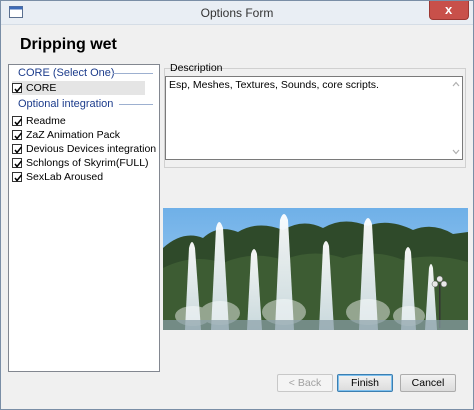 The image size is (474, 410). What do you see at coordinates (365, 383) in the screenshot?
I see `finish-button: Finish` at bounding box center [365, 383].